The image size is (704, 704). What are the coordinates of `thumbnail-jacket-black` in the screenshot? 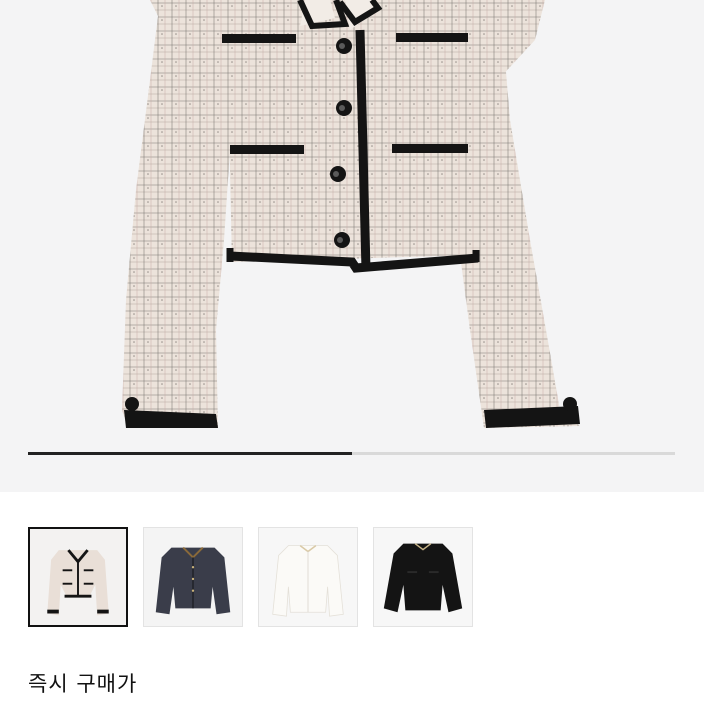 It's located at (423, 577).